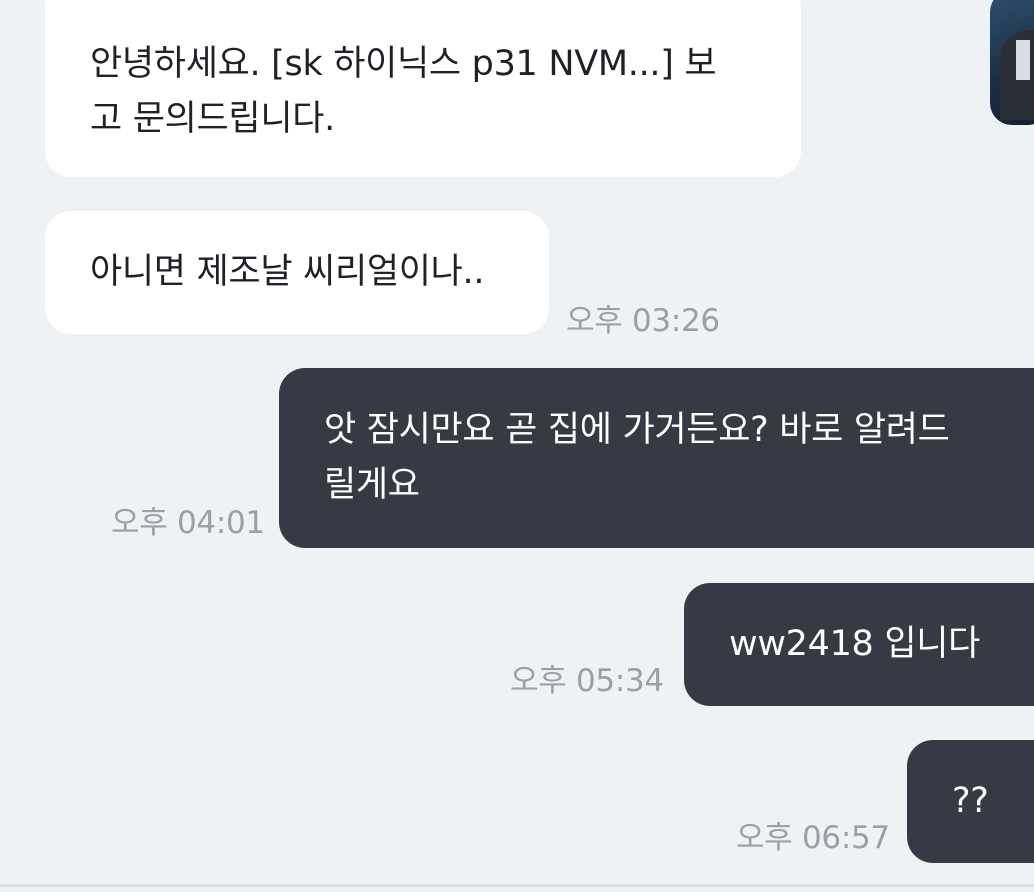 Image resolution: width=1034 pixels, height=892 pixels. Describe the element at coordinates (970, 801) in the screenshot. I see `message-bubble-outgoing: ??` at that location.